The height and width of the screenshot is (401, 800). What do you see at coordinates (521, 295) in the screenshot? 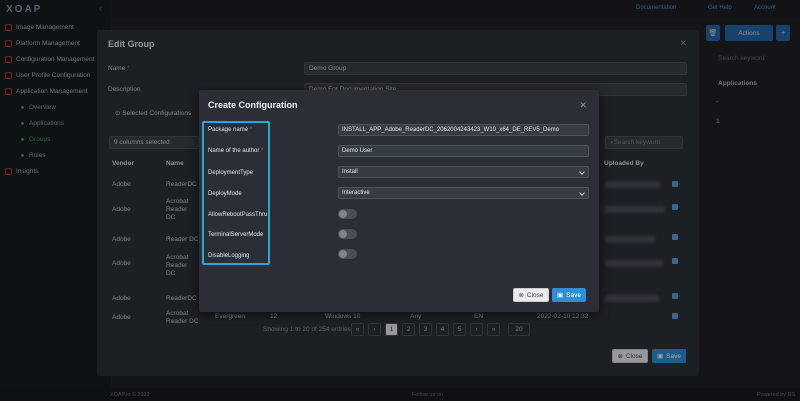
I see `close-circle-icon: ⊗` at bounding box center [521, 295].